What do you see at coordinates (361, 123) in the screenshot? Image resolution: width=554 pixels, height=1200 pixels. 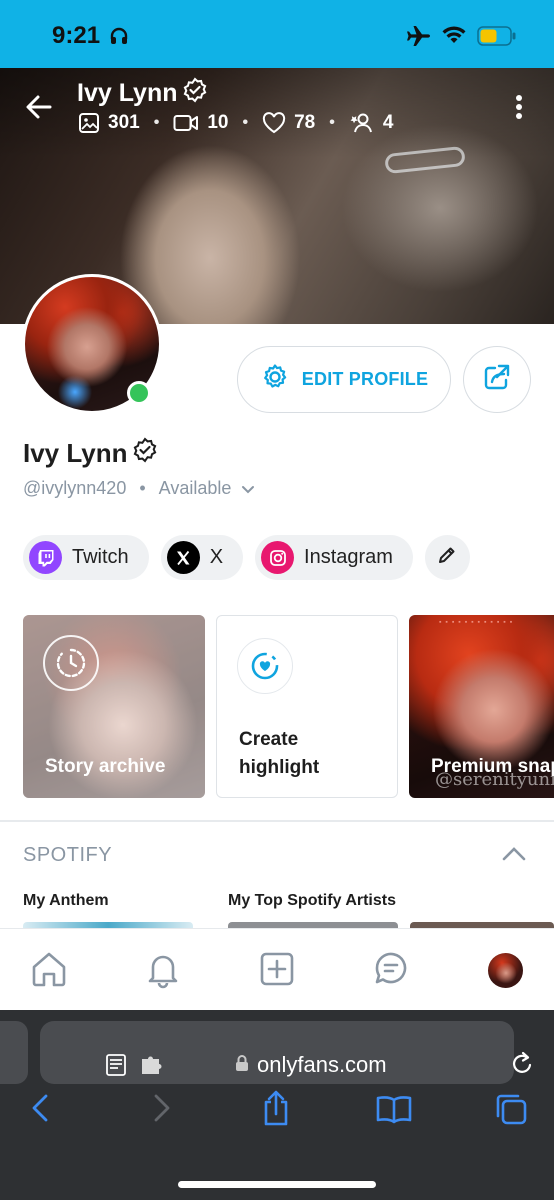 I see `subscribers-icon` at bounding box center [361, 123].